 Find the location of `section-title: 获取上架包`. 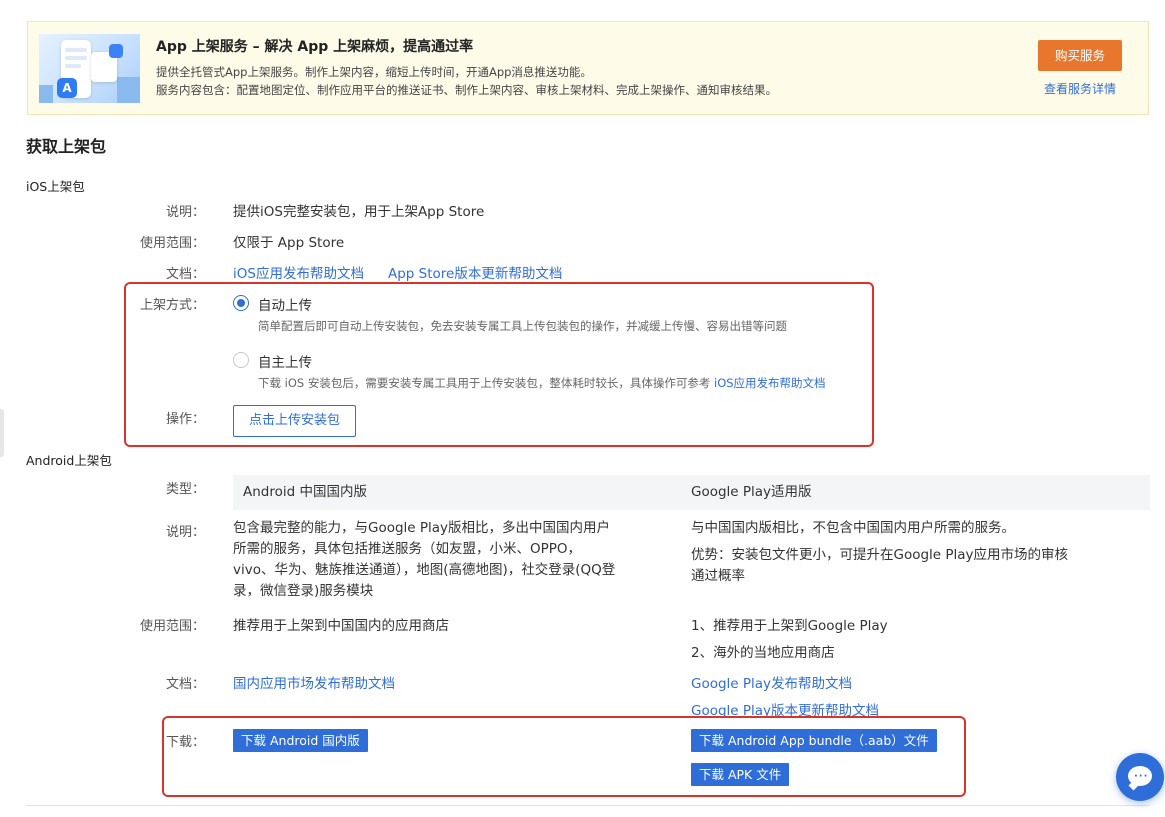

section-title: 获取上架包 is located at coordinates (66, 146).